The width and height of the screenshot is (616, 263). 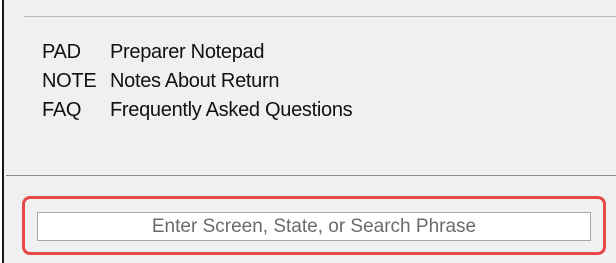 What do you see at coordinates (320, 16) in the screenshot?
I see `top-divider` at bounding box center [320, 16].